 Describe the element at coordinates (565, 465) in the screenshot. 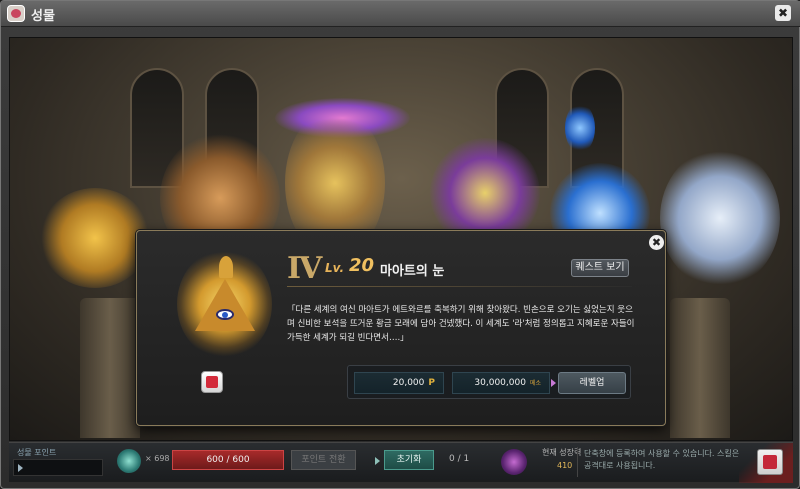

I see `growth-value: 410` at that location.